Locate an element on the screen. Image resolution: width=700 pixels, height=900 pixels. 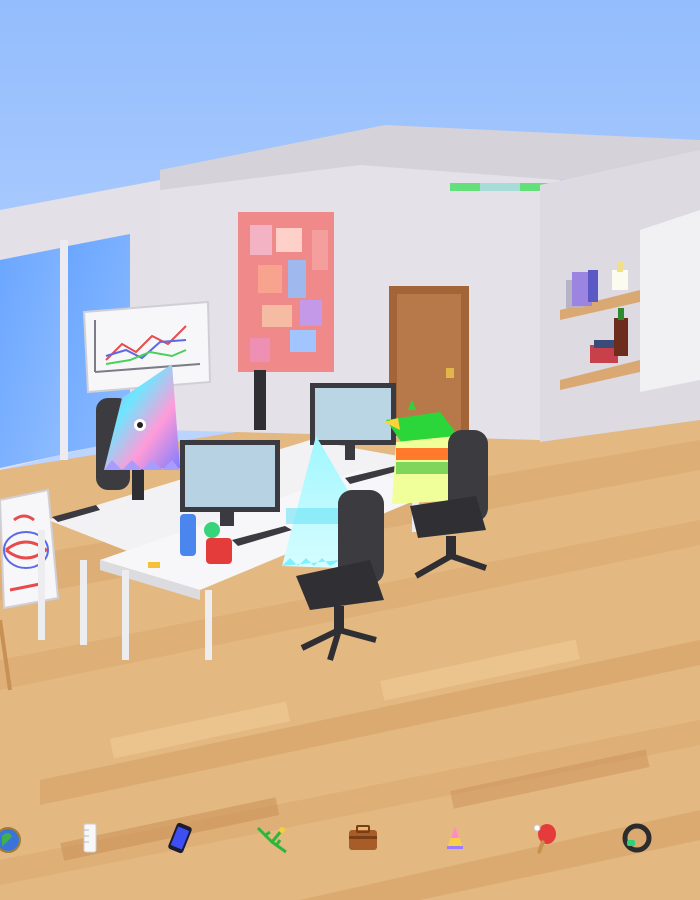
party-hat-tool-icon is located at coordinates (455, 838).